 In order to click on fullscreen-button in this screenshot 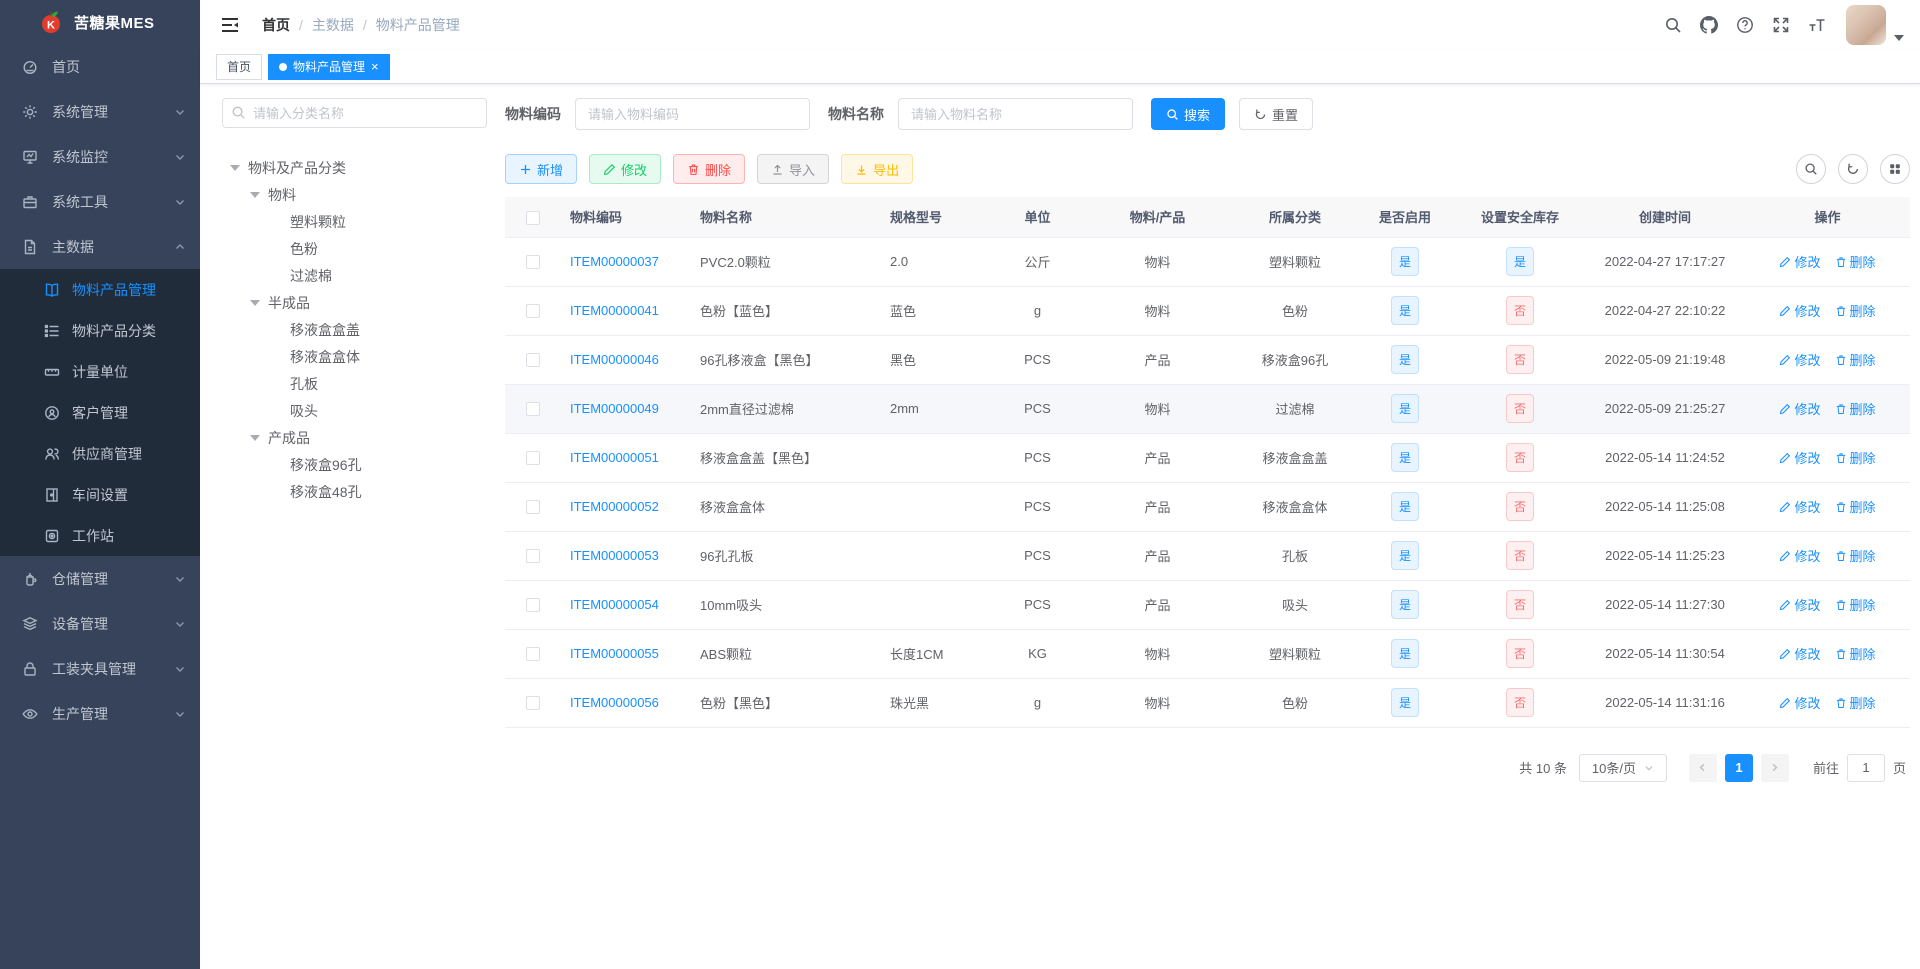, I will do `click(1781, 25)`.